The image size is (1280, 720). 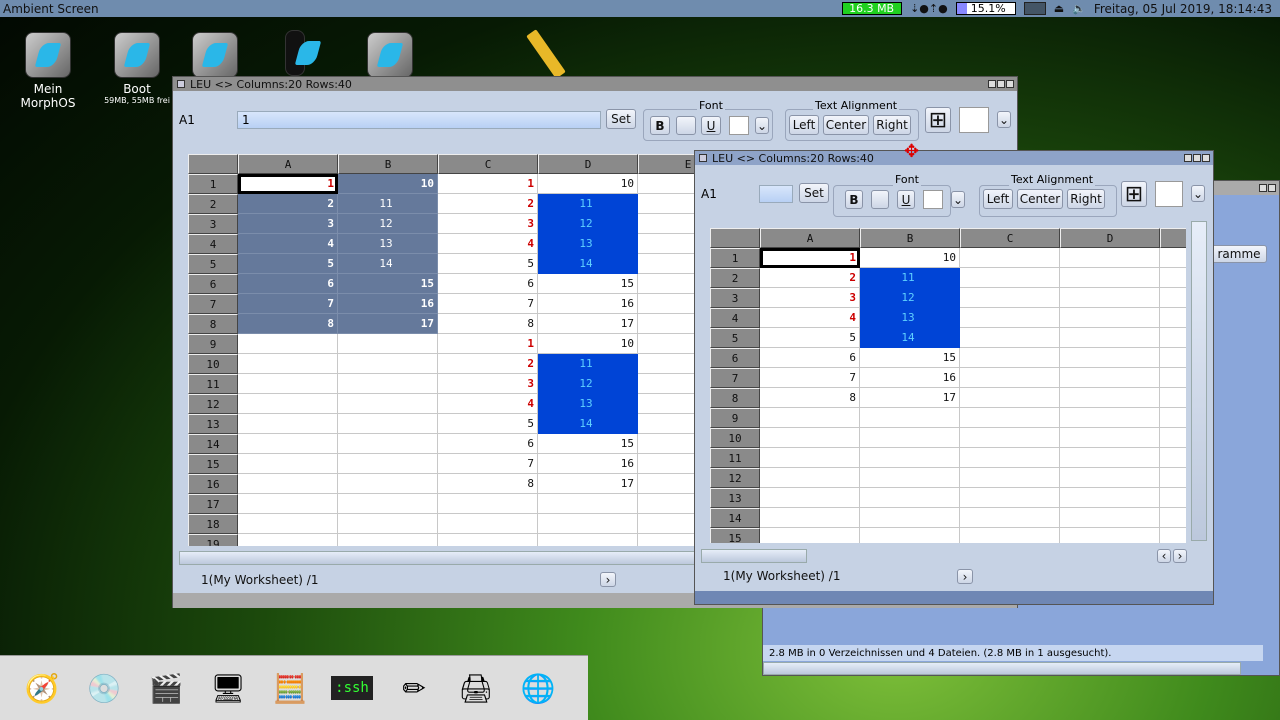 What do you see at coordinates (621, 119) in the screenshot?
I see `set-button: Set` at bounding box center [621, 119].